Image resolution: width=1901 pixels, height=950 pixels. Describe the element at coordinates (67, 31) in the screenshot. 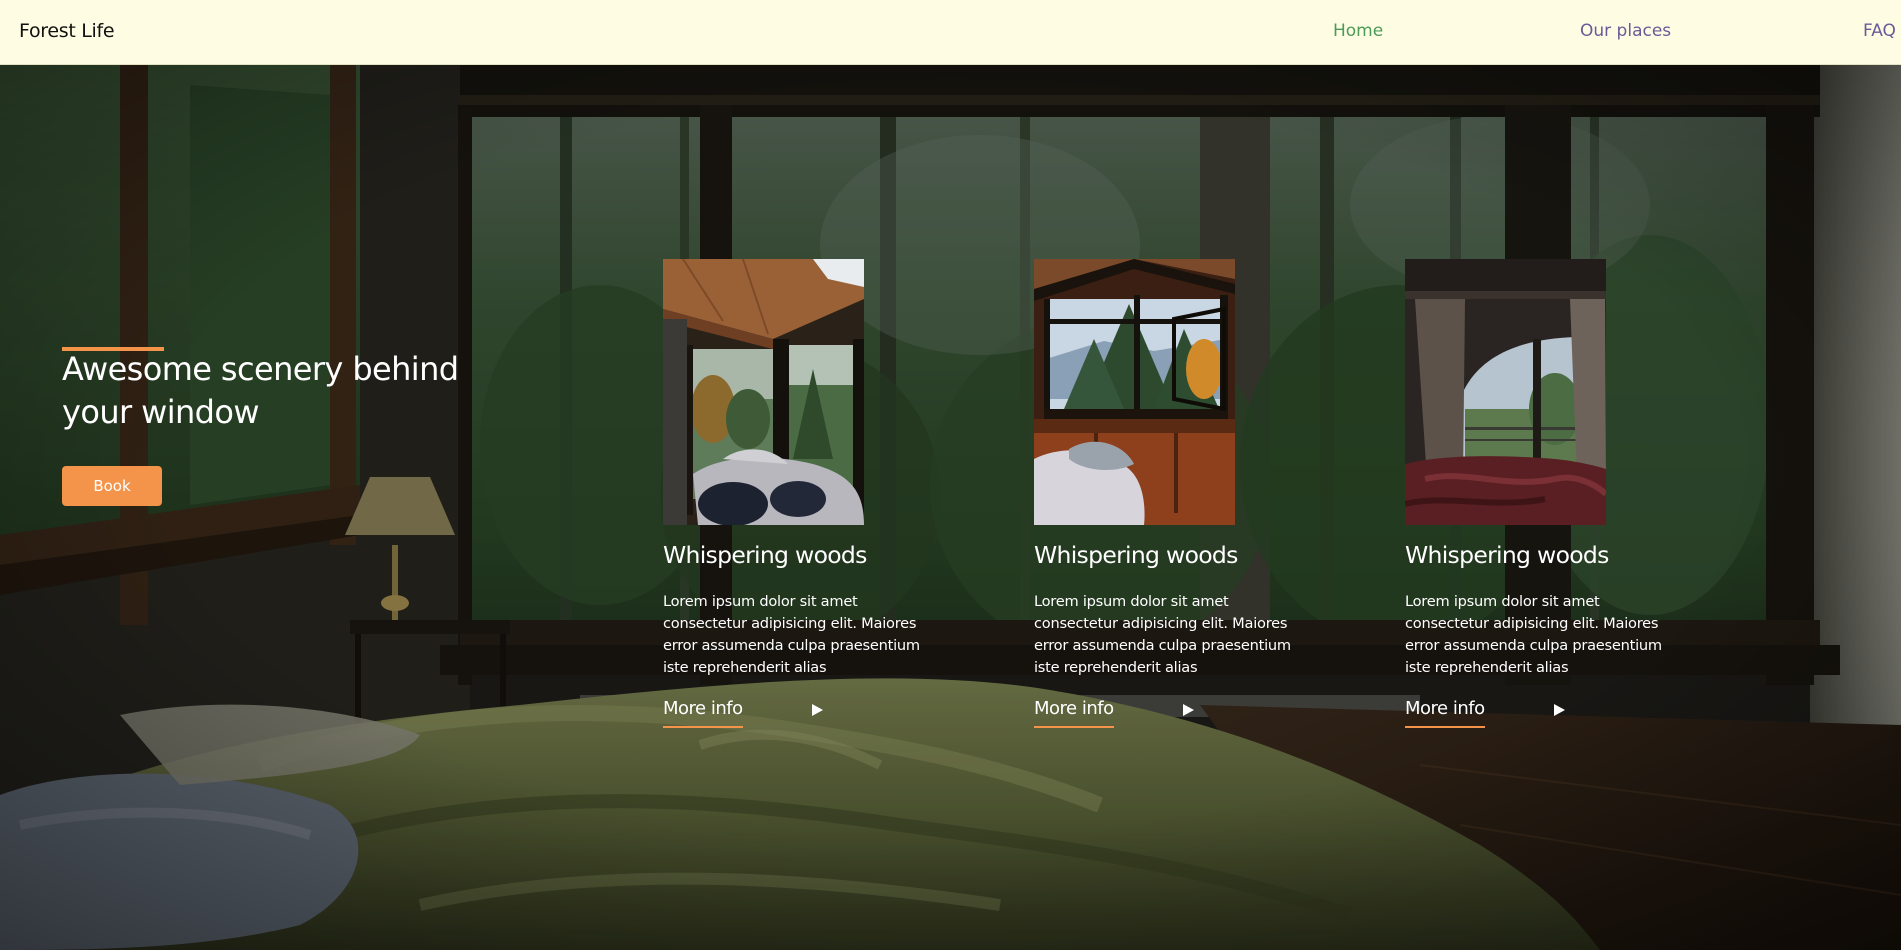

I see `brand-logo: Forest Life` at that location.